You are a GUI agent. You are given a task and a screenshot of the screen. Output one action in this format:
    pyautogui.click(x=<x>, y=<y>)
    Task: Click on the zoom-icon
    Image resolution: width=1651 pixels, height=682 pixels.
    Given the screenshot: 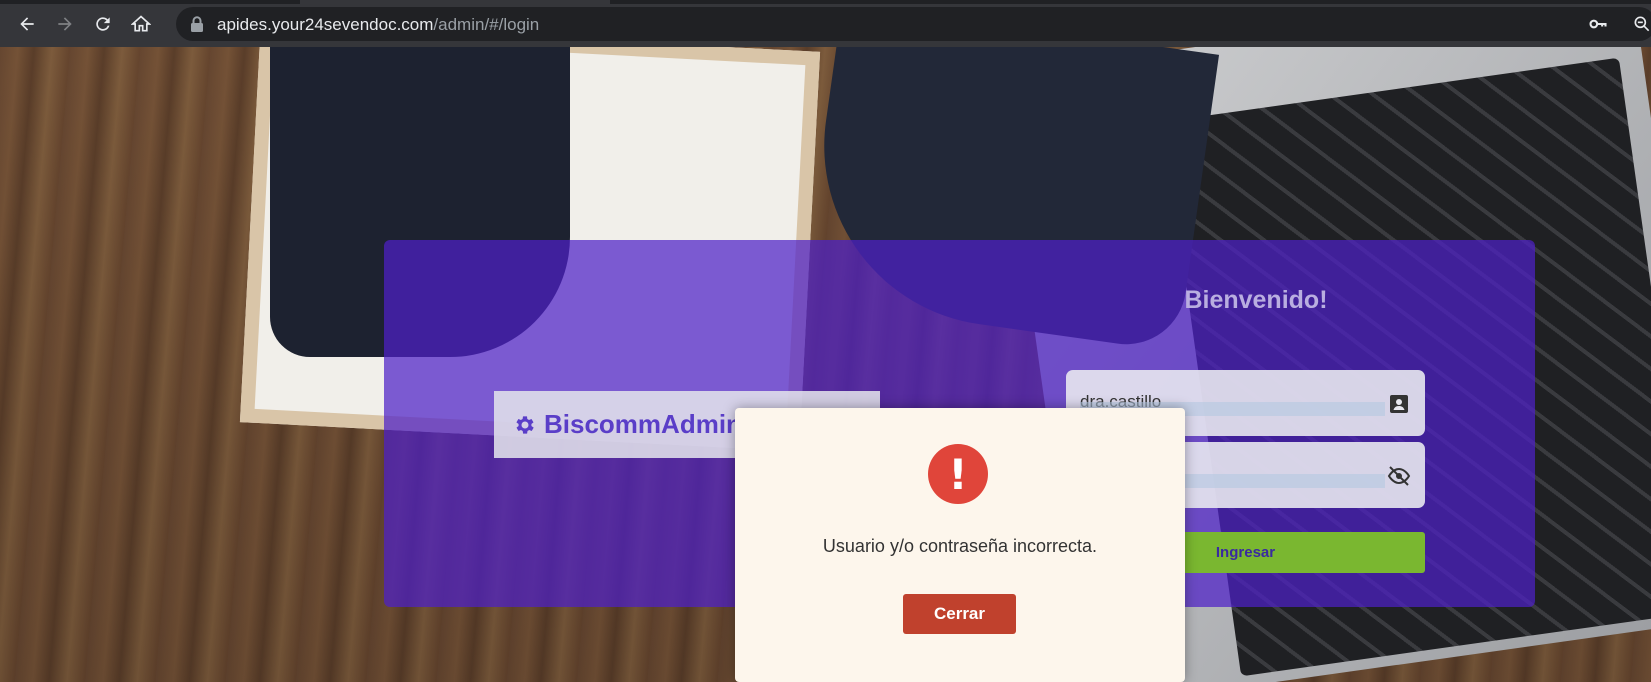 What is the action you would take?
    pyautogui.click(x=1641, y=24)
    